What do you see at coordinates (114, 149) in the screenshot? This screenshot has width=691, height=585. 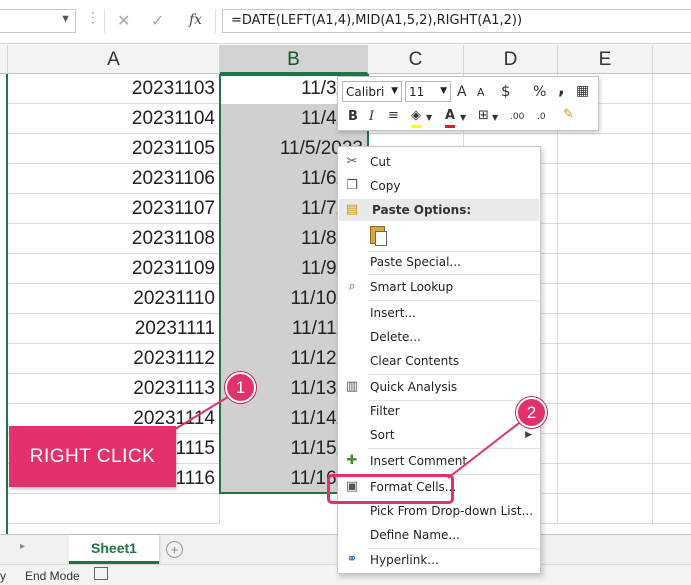 I see `cell-a: 20231105` at bounding box center [114, 149].